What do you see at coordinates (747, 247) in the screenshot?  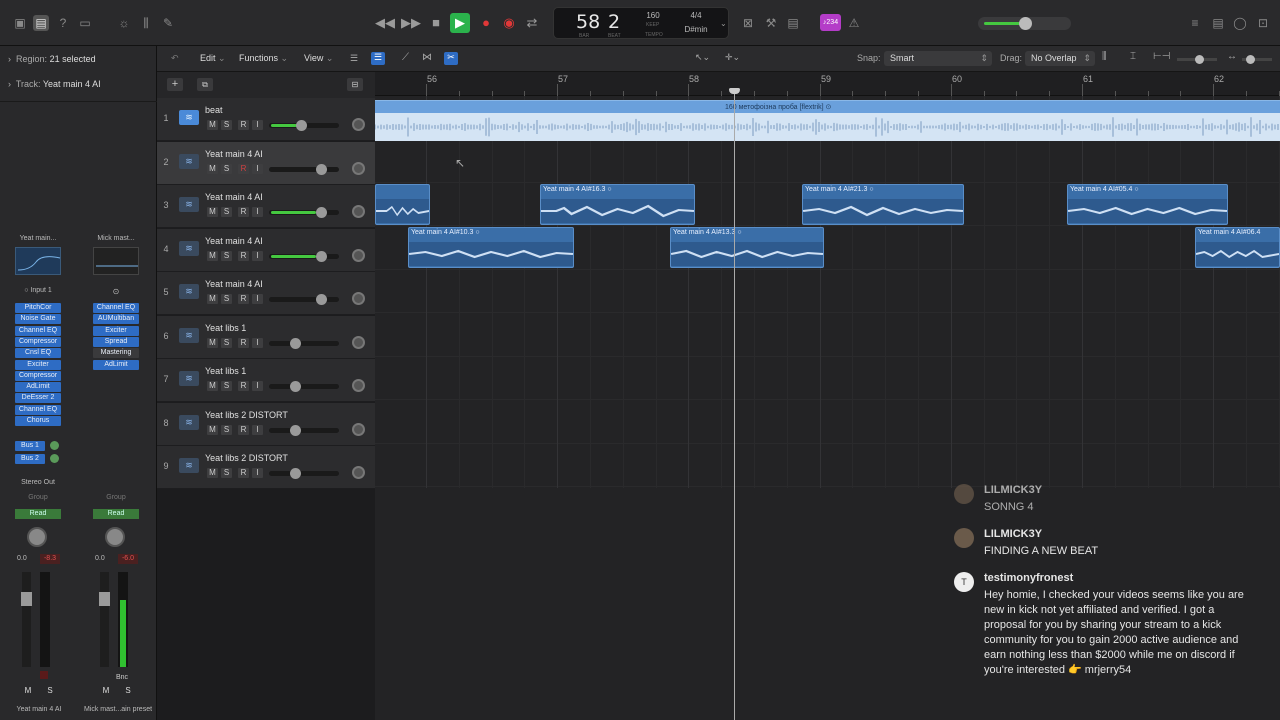 I see `audio-region: Yeat main 4 AI#13.3 ○` at bounding box center [747, 247].